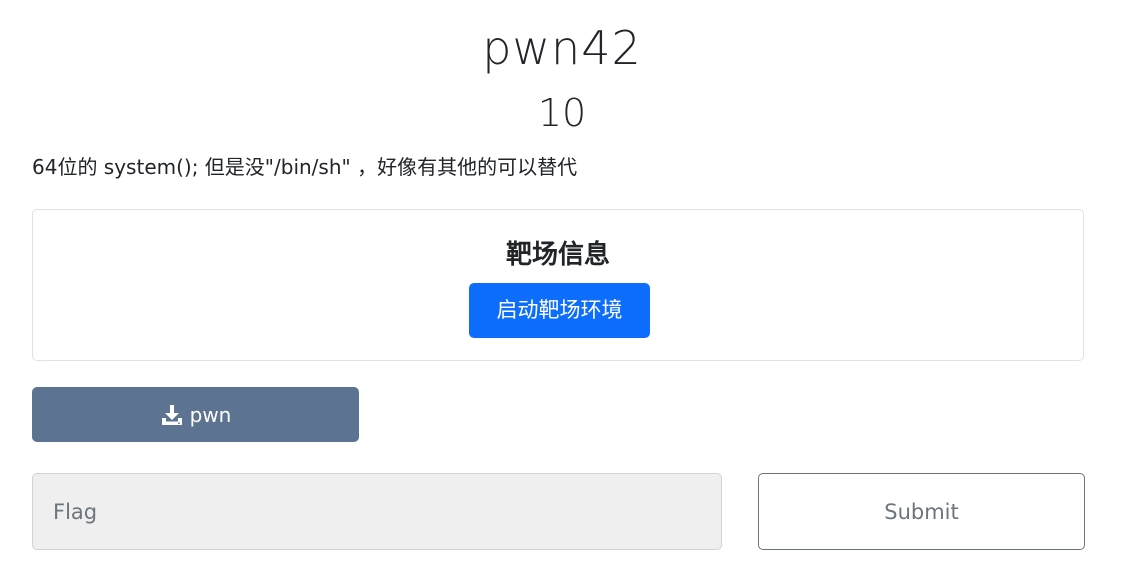  Describe the element at coordinates (210, 414) in the screenshot. I see `download-file-label: pwn` at that location.